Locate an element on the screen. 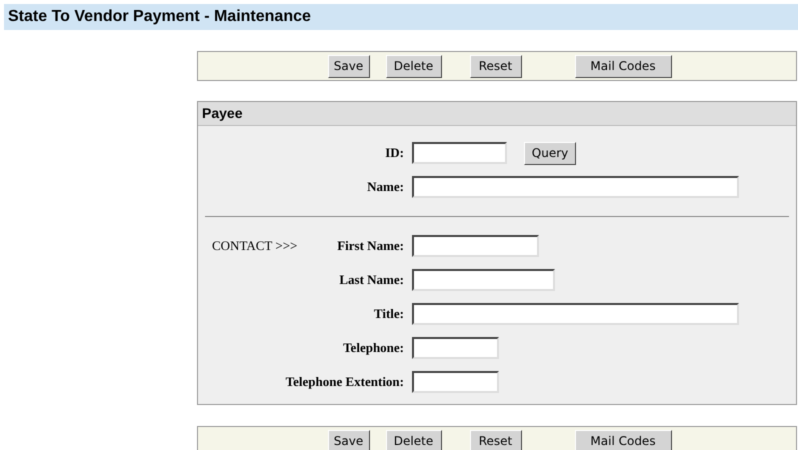 This screenshot has height=450, width=798. page-title: State To Vendor Payment - Maintenance is located at coordinates (401, 17).